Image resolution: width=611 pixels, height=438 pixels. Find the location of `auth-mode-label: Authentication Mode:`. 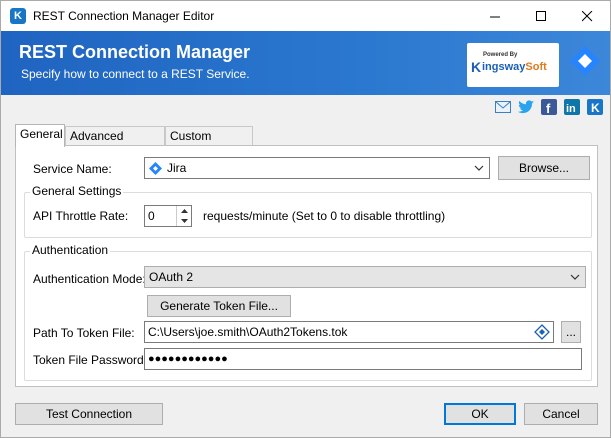

auth-mode-label: Authentication Mode: is located at coordinates (89, 279).